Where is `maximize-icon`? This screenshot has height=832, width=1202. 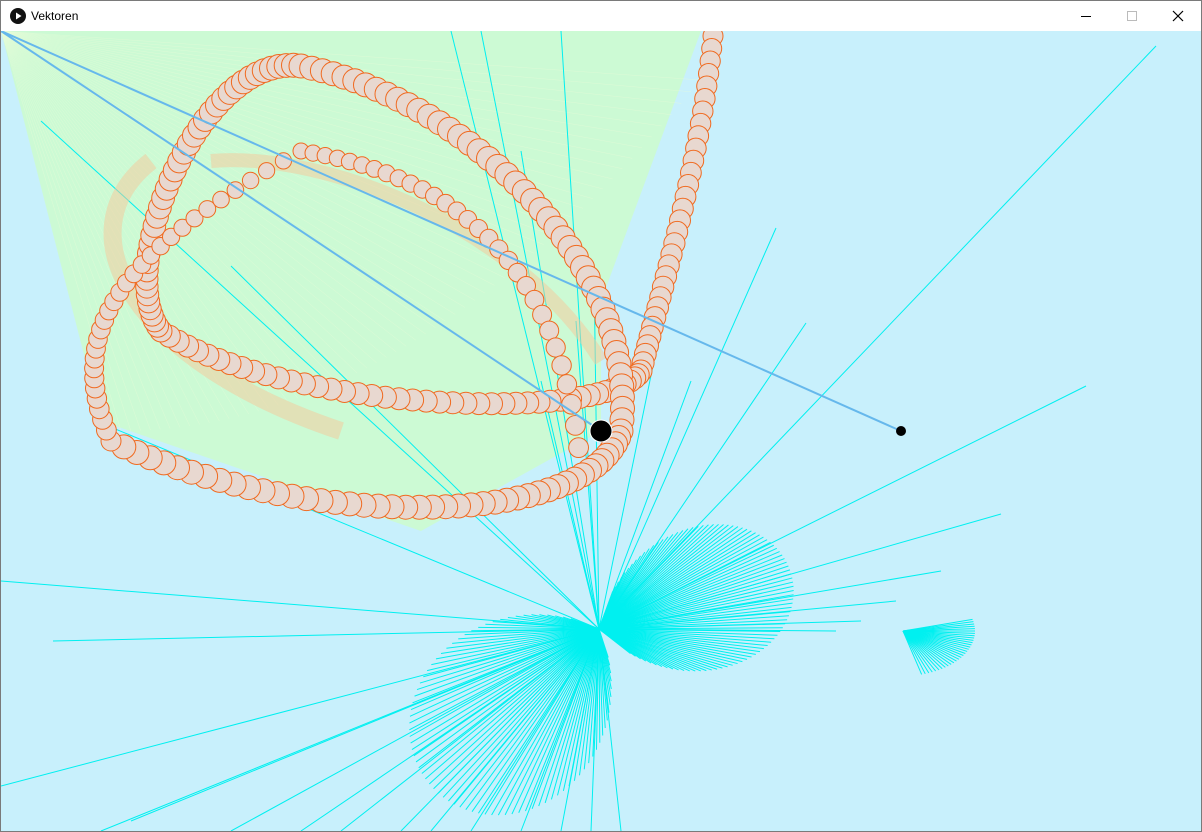 maximize-icon is located at coordinates (1132, 16).